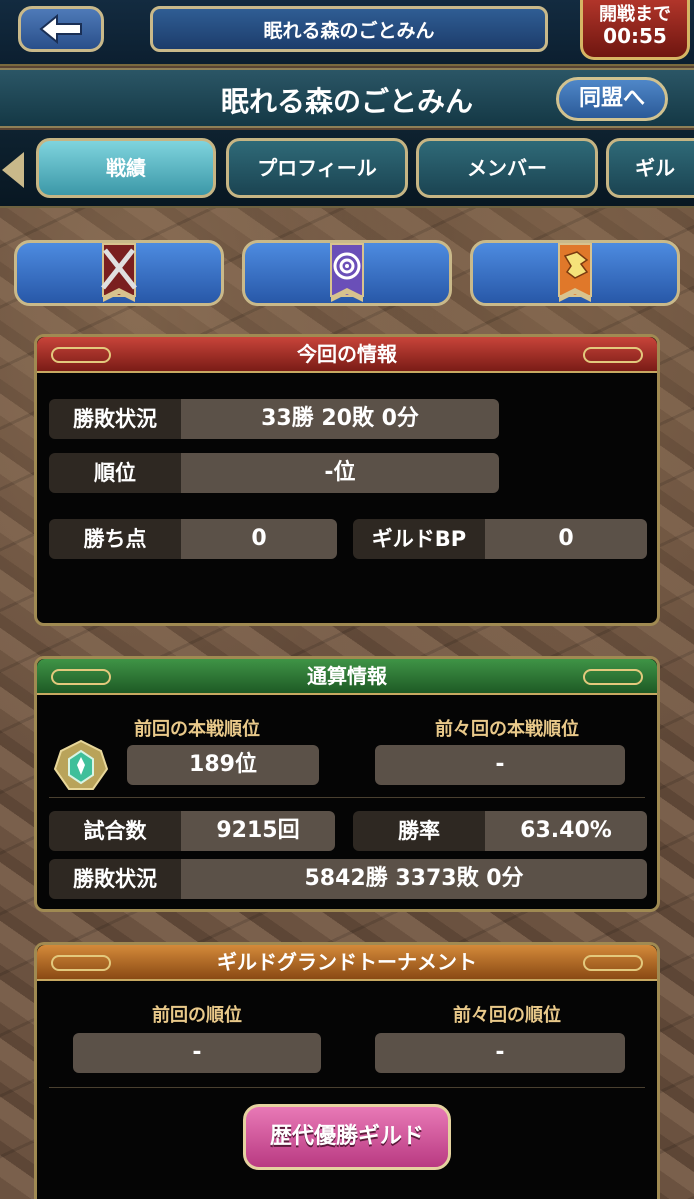  Describe the element at coordinates (349, 29) in the screenshot. I see `header-title: 眠れる森のごとみん` at that location.